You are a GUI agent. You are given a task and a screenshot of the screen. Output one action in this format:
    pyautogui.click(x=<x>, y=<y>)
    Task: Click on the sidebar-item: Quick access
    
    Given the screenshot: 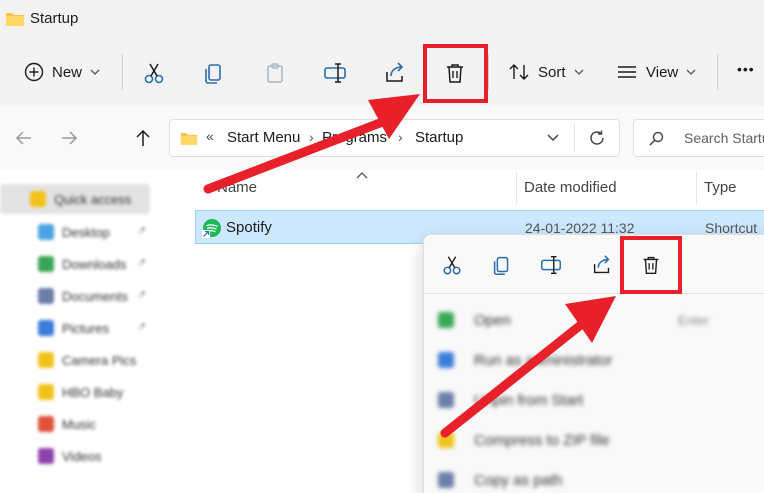 What is the action you would take?
    pyautogui.click(x=80, y=199)
    